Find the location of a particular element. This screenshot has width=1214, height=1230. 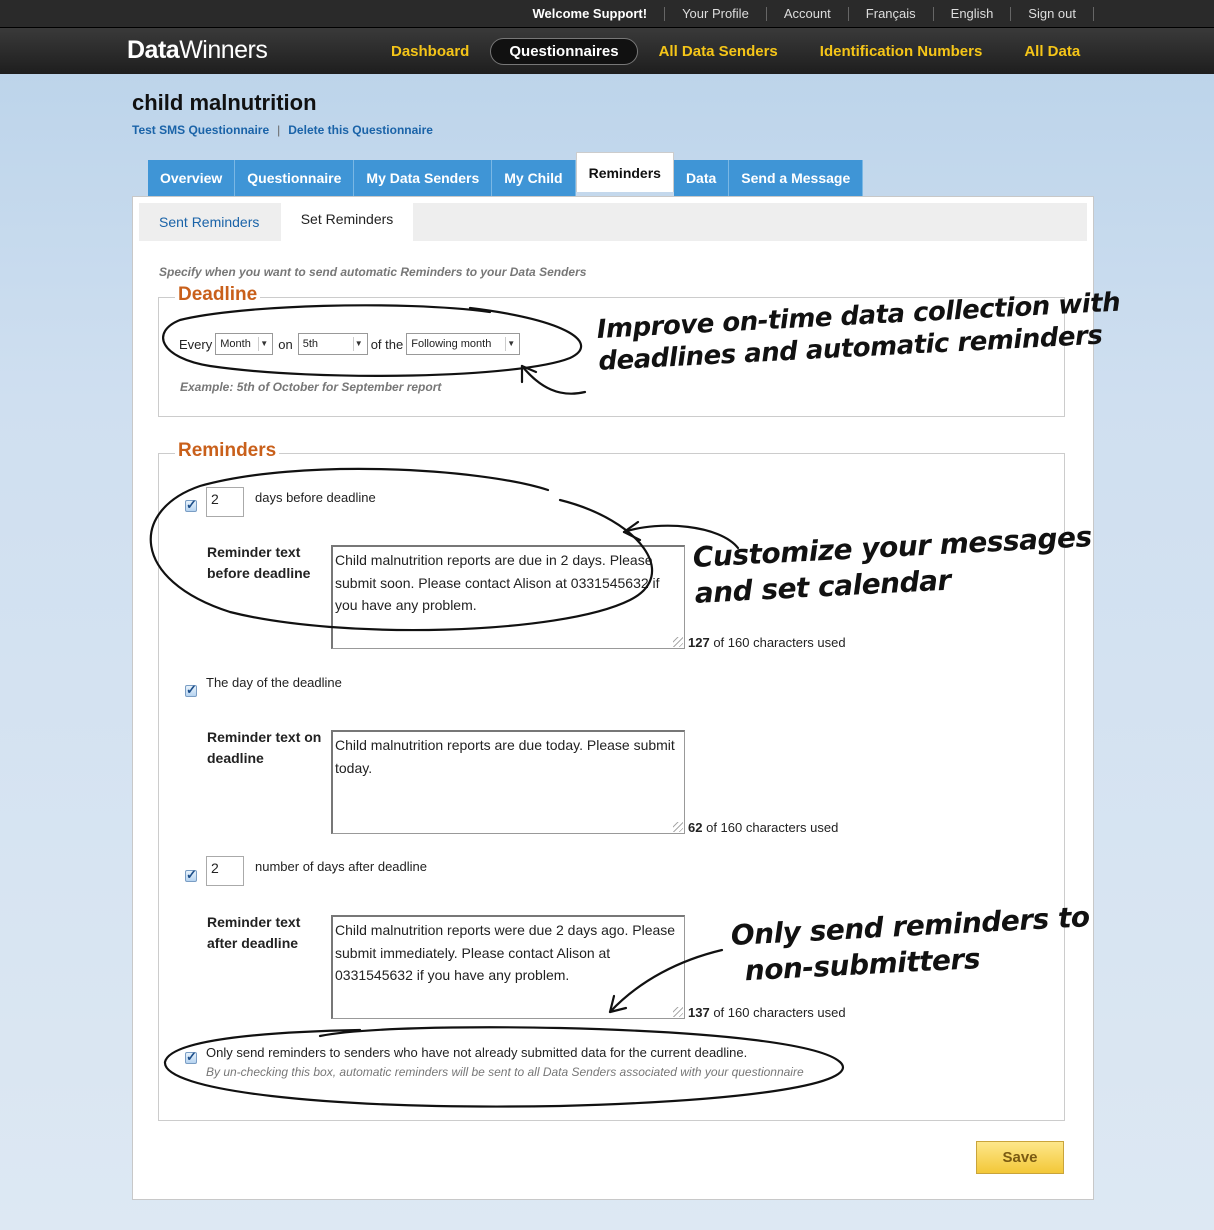

tab-reminders: Reminders is located at coordinates (624, 172).